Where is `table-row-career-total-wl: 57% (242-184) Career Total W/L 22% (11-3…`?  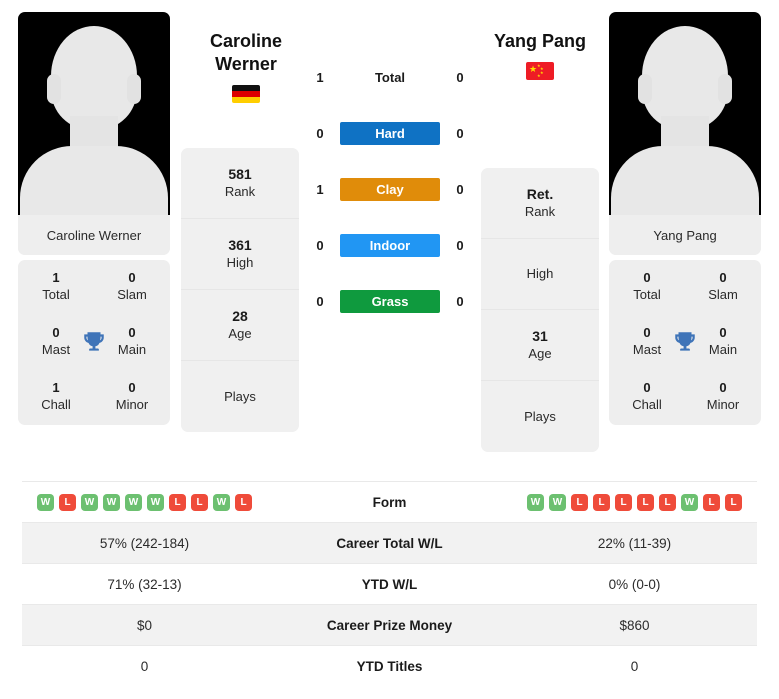
table-row-career-total-wl: 57% (242-184) Career Total W/L 22% (11-3… is located at coordinates (389, 542).